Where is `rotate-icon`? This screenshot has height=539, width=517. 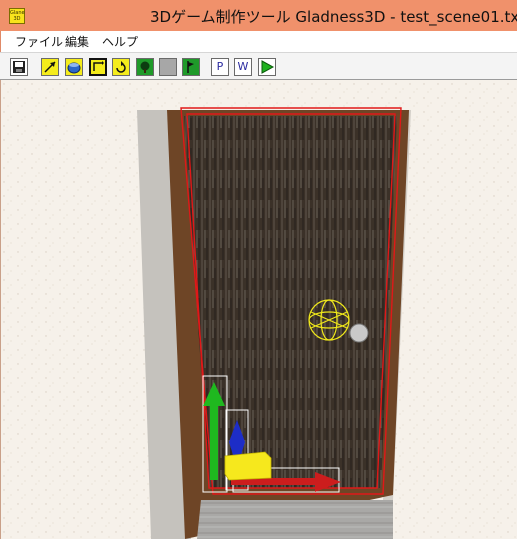
rotate-icon is located at coordinates (121, 67).